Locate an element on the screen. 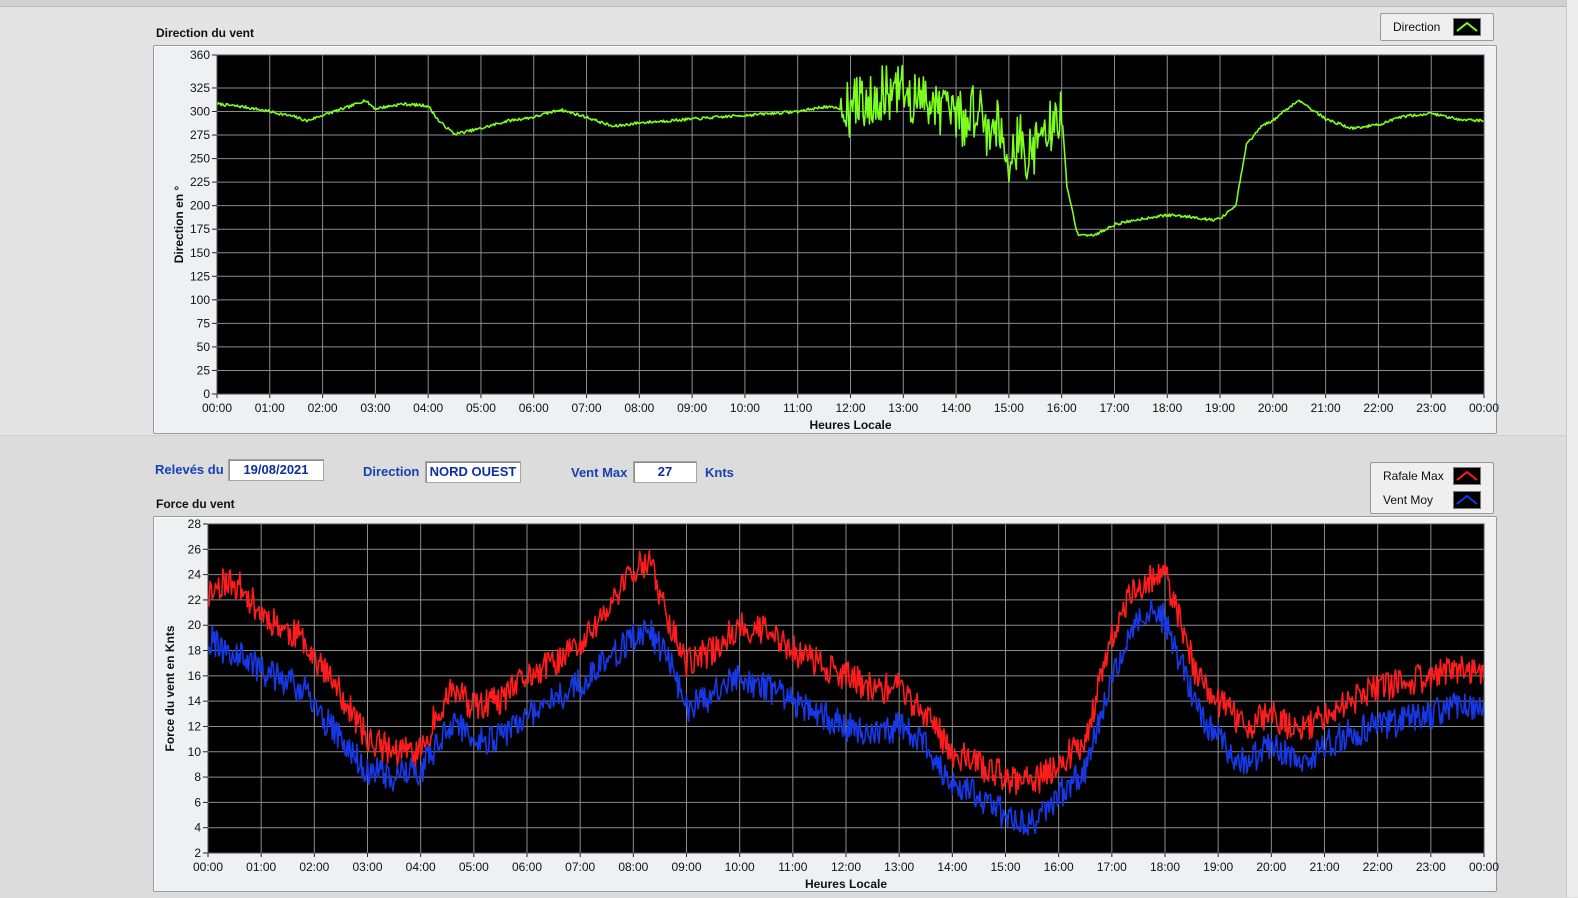 The image size is (1578, 898). force-xtick-label-15: 15:00 is located at coordinates (1005, 867).